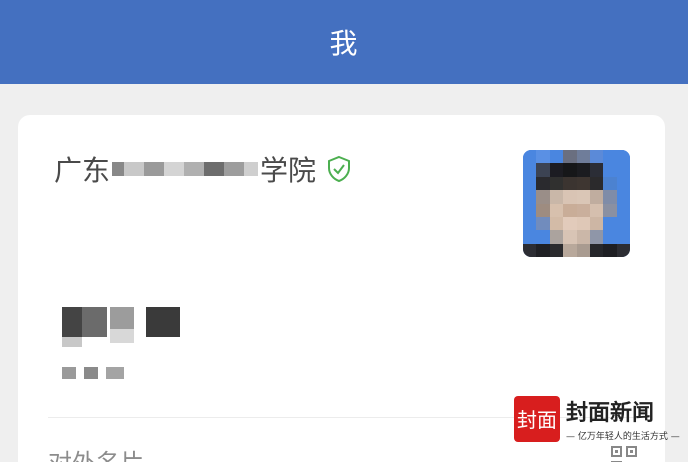 The height and width of the screenshot is (462, 688). What do you see at coordinates (537, 418) in the screenshot?
I see `watermark-logo: 封面` at bounding box center [537, 418].